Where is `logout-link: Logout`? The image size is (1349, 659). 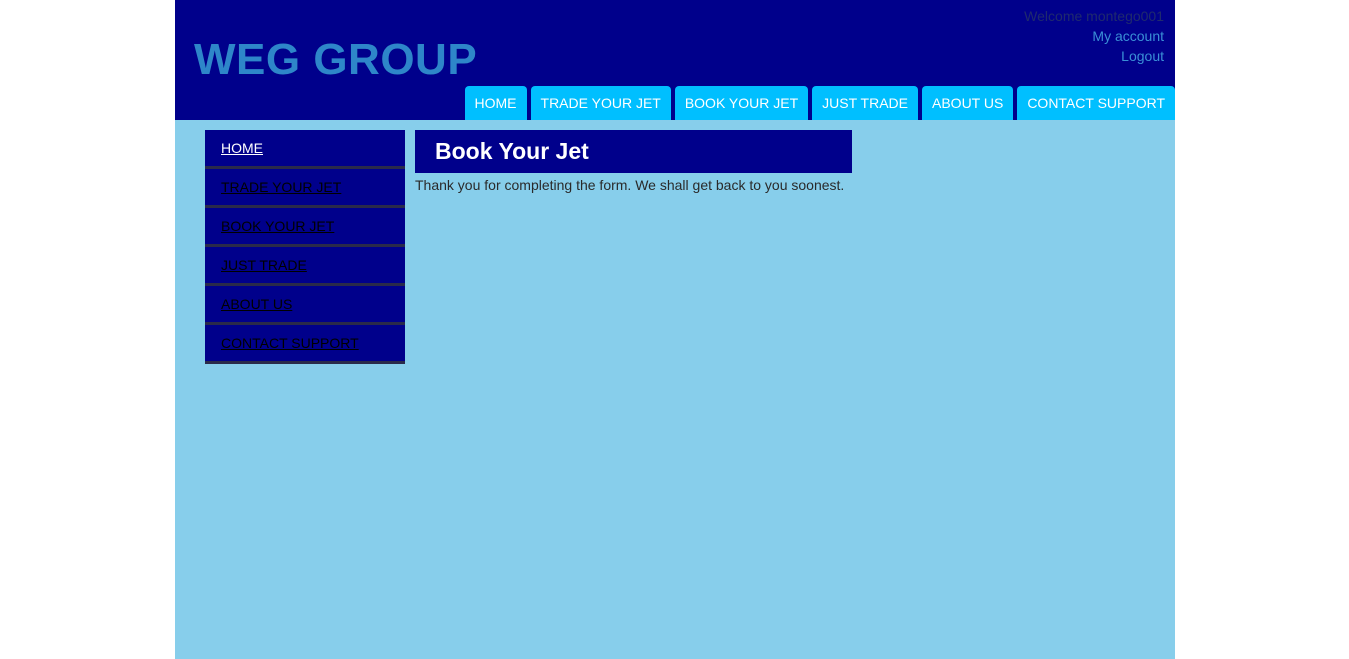 logout-link: Logout is located at coordinates (1094, 56).